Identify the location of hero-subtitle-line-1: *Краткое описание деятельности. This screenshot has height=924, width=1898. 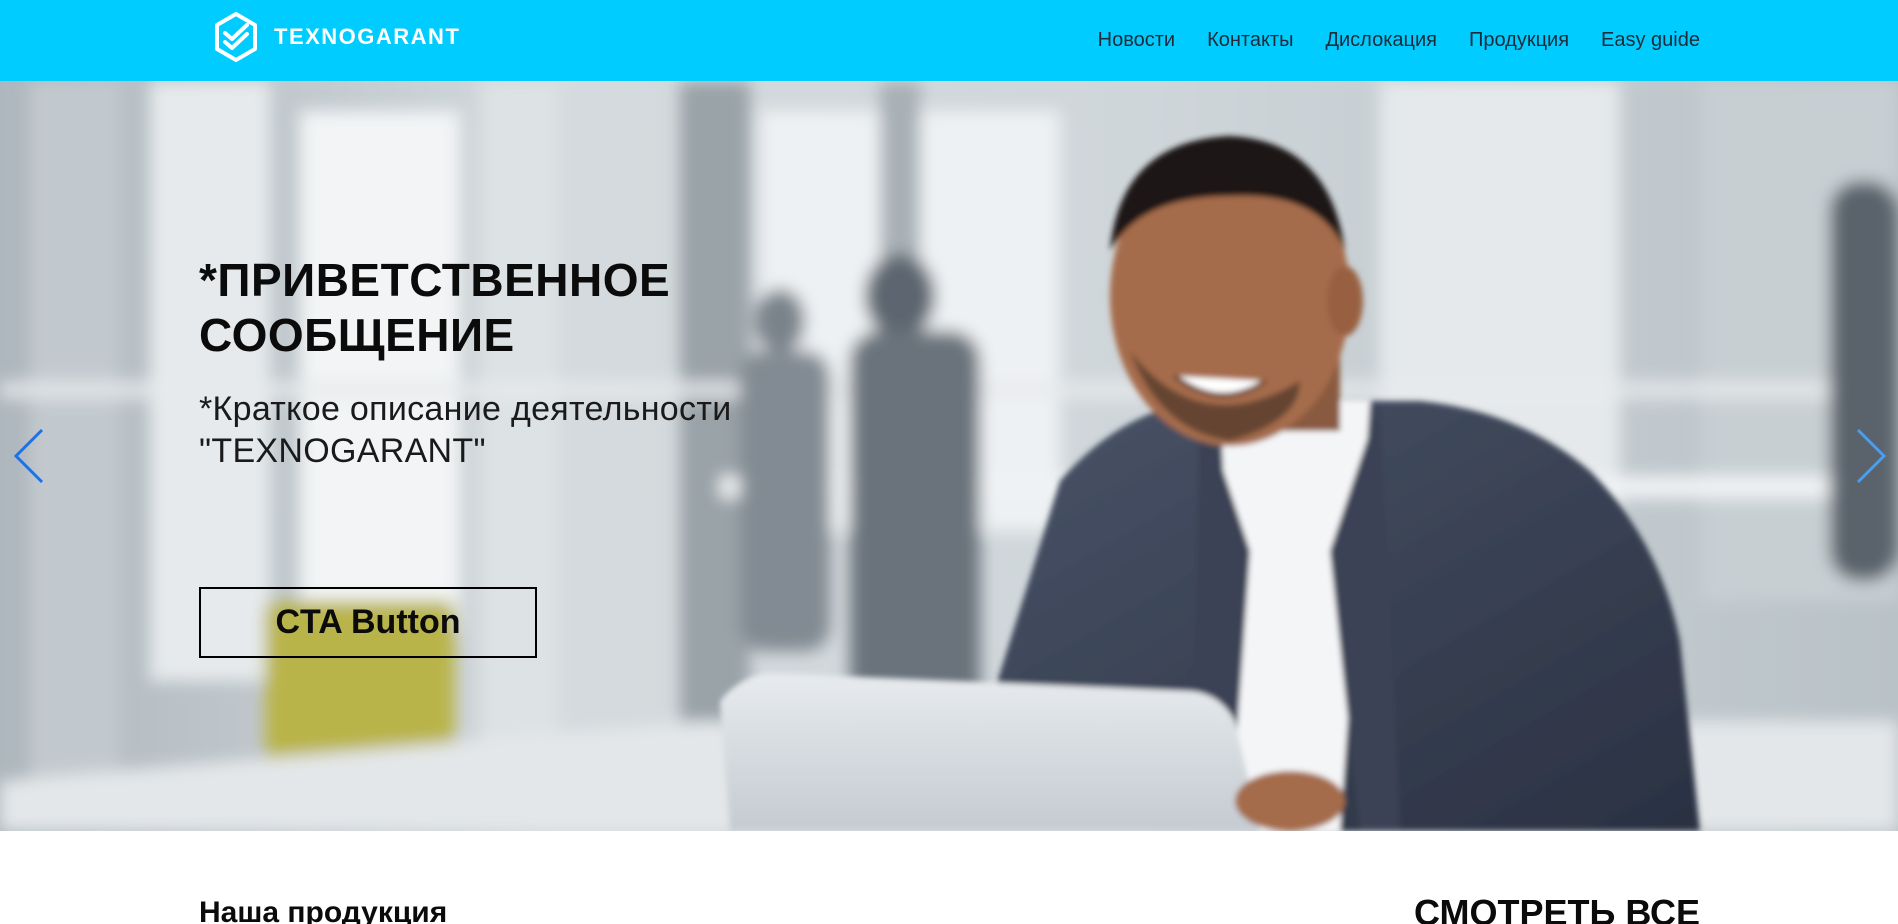
(465, 409).